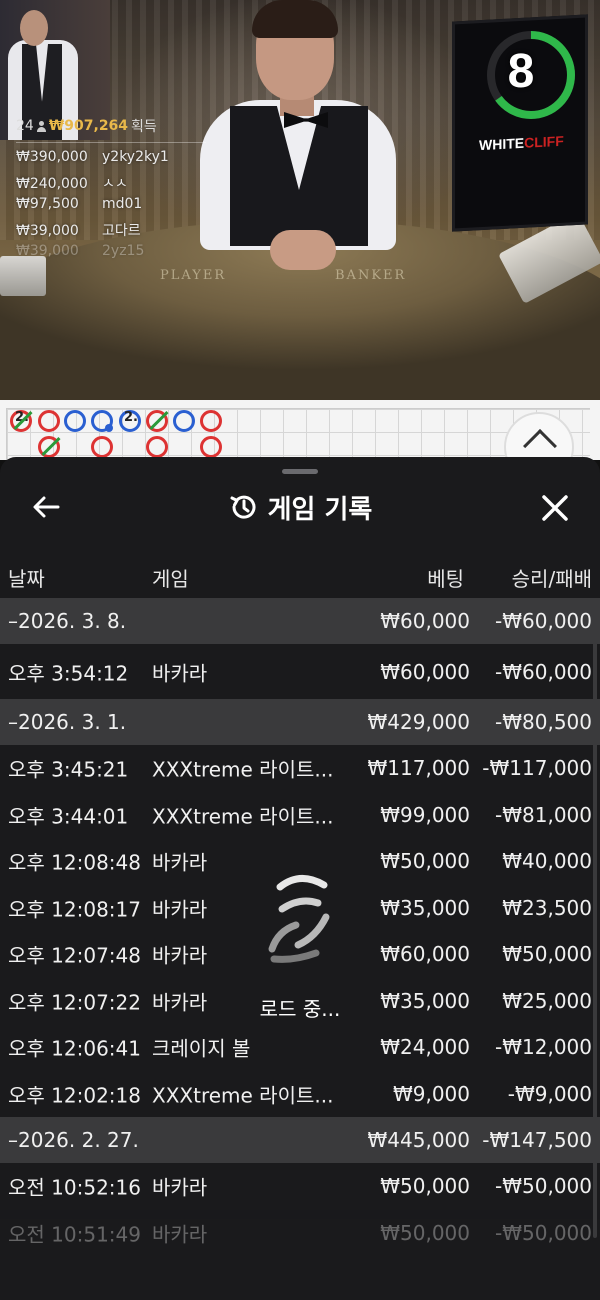  I want to click on winners-header: 24 ₩907,264 획득, so click(111, 129).